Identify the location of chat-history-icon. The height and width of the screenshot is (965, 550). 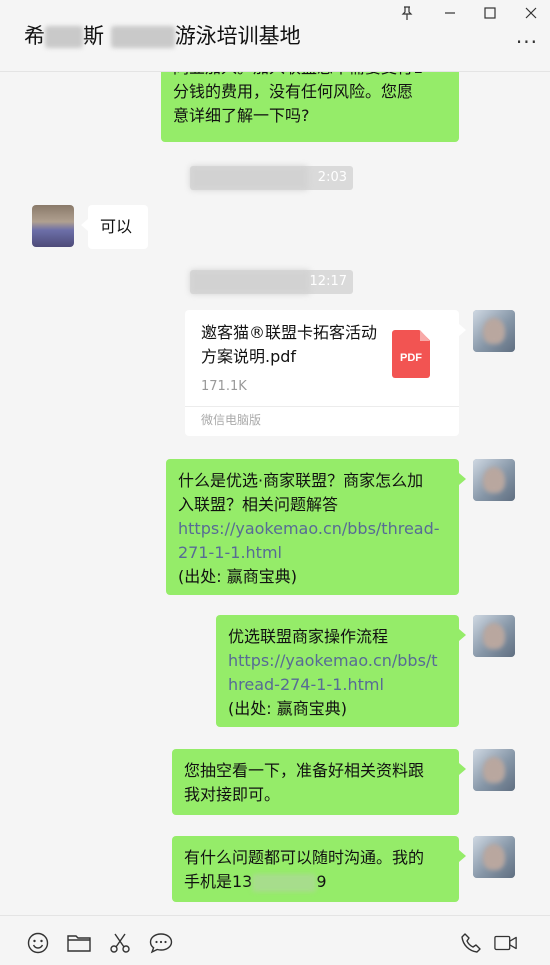
(161, 943).